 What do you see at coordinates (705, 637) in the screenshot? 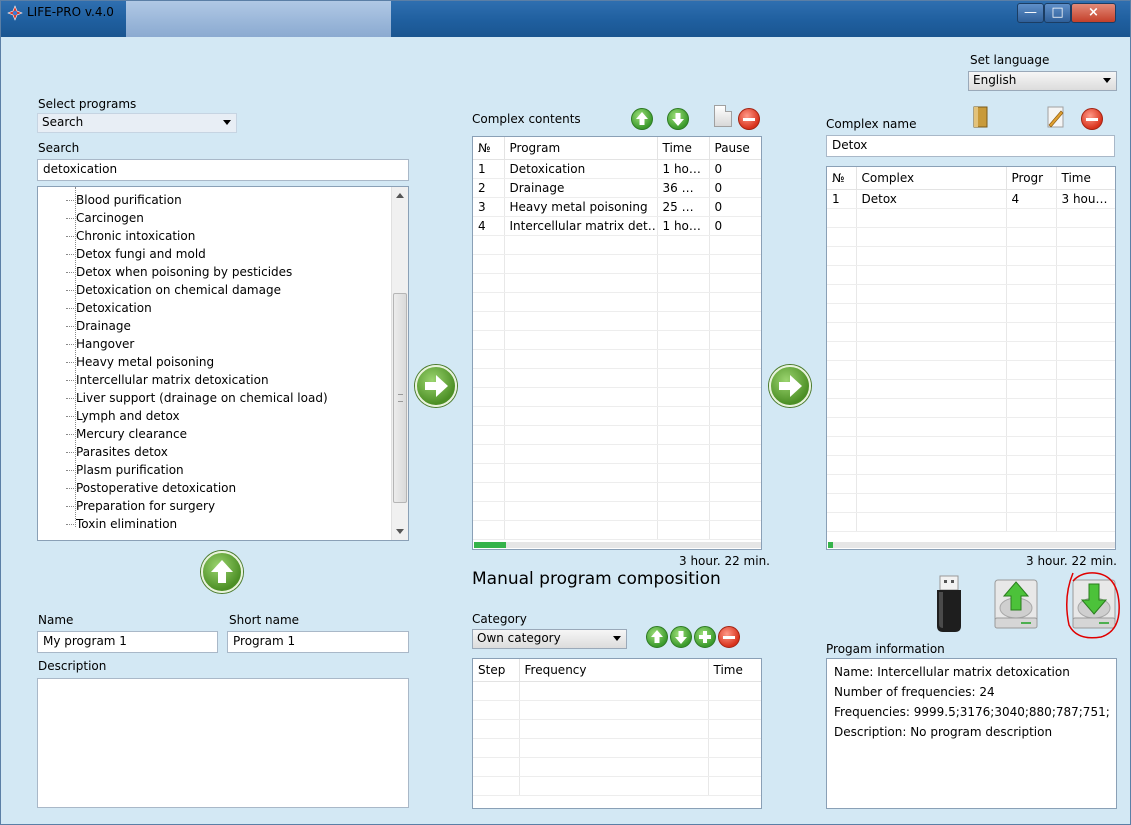
I see `add-step-button` at bounding box center [705, 637].